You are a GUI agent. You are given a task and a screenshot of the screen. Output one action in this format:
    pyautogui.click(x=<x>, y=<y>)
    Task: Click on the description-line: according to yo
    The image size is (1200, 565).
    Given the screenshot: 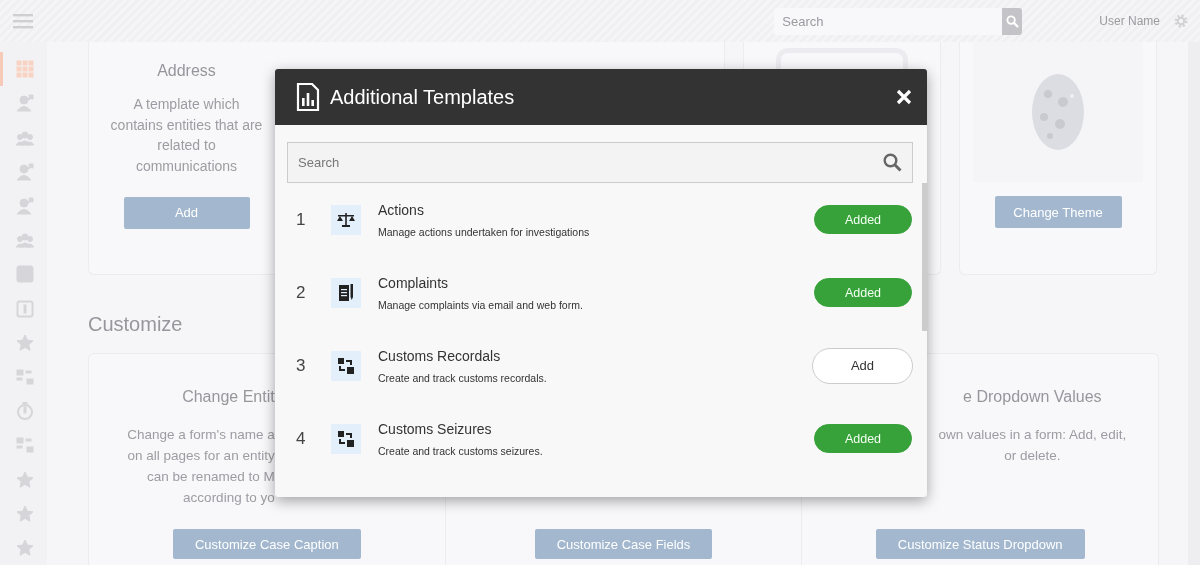 What is the action you would take?
    pyautogui.click(x=229, y=498)
    